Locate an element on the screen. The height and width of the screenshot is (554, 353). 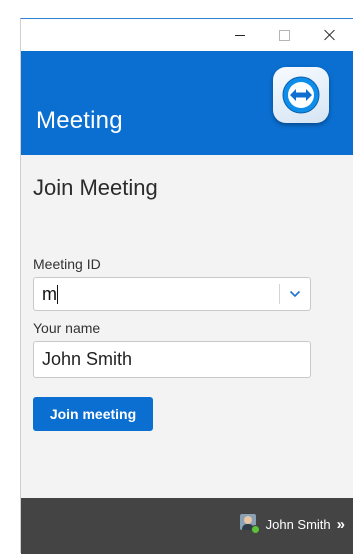
minimize-button is located at coordinates (240, 35).